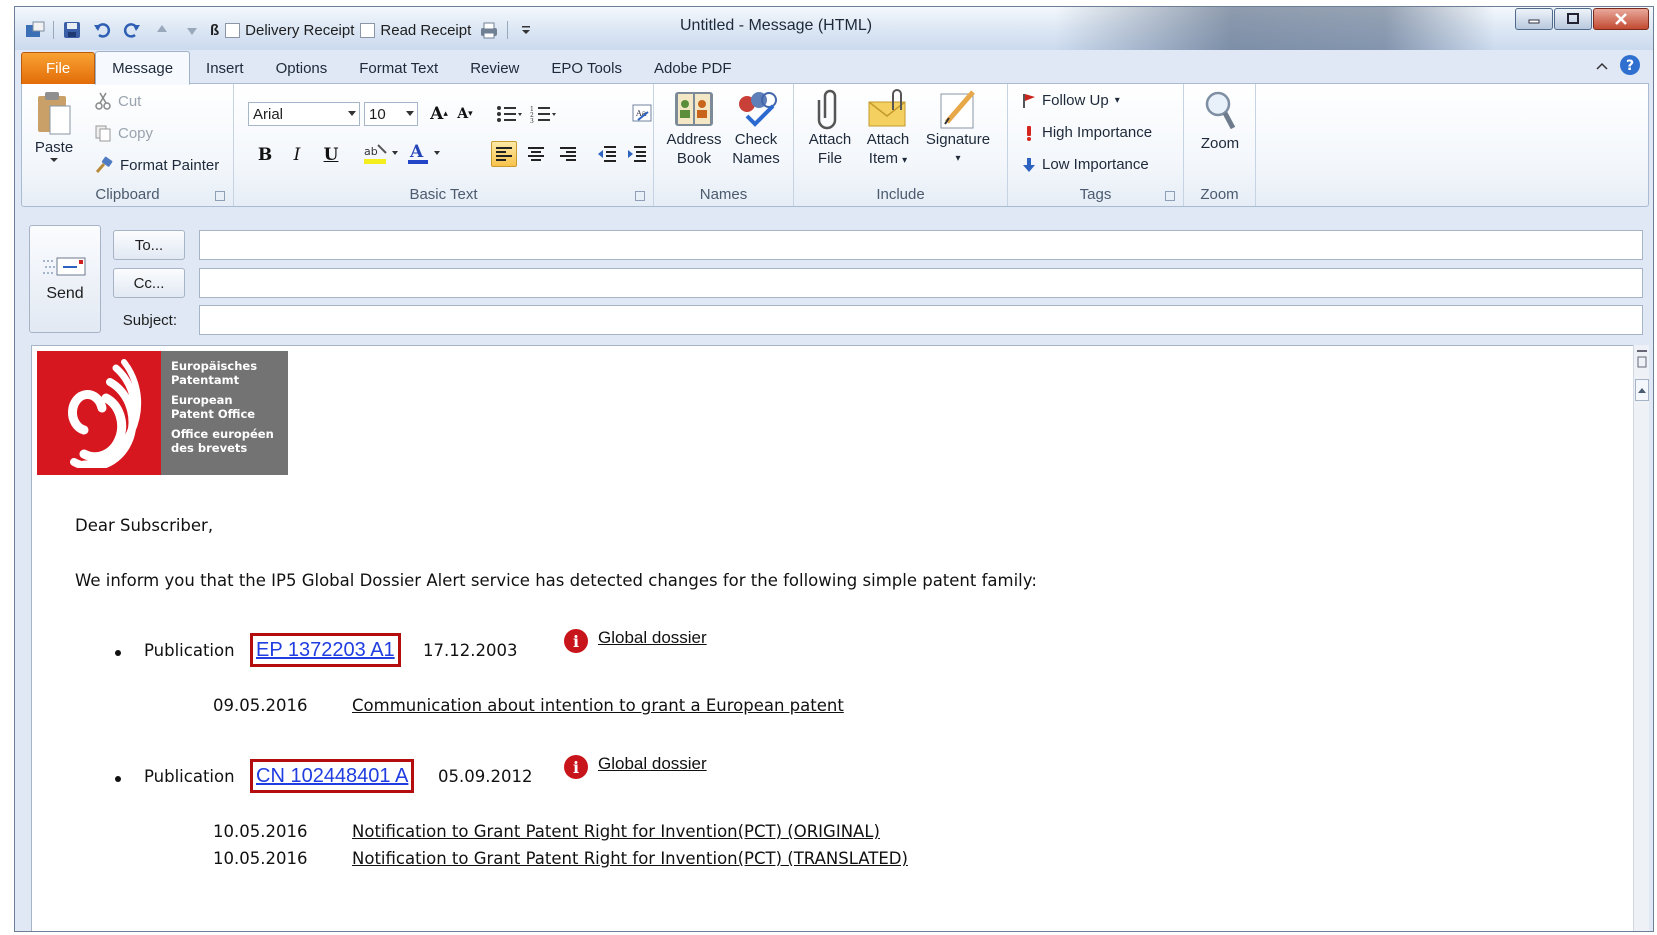  Describe the element at coordinates (162, 30) in the screenshot. I see `up-arrow-icon` at that location.